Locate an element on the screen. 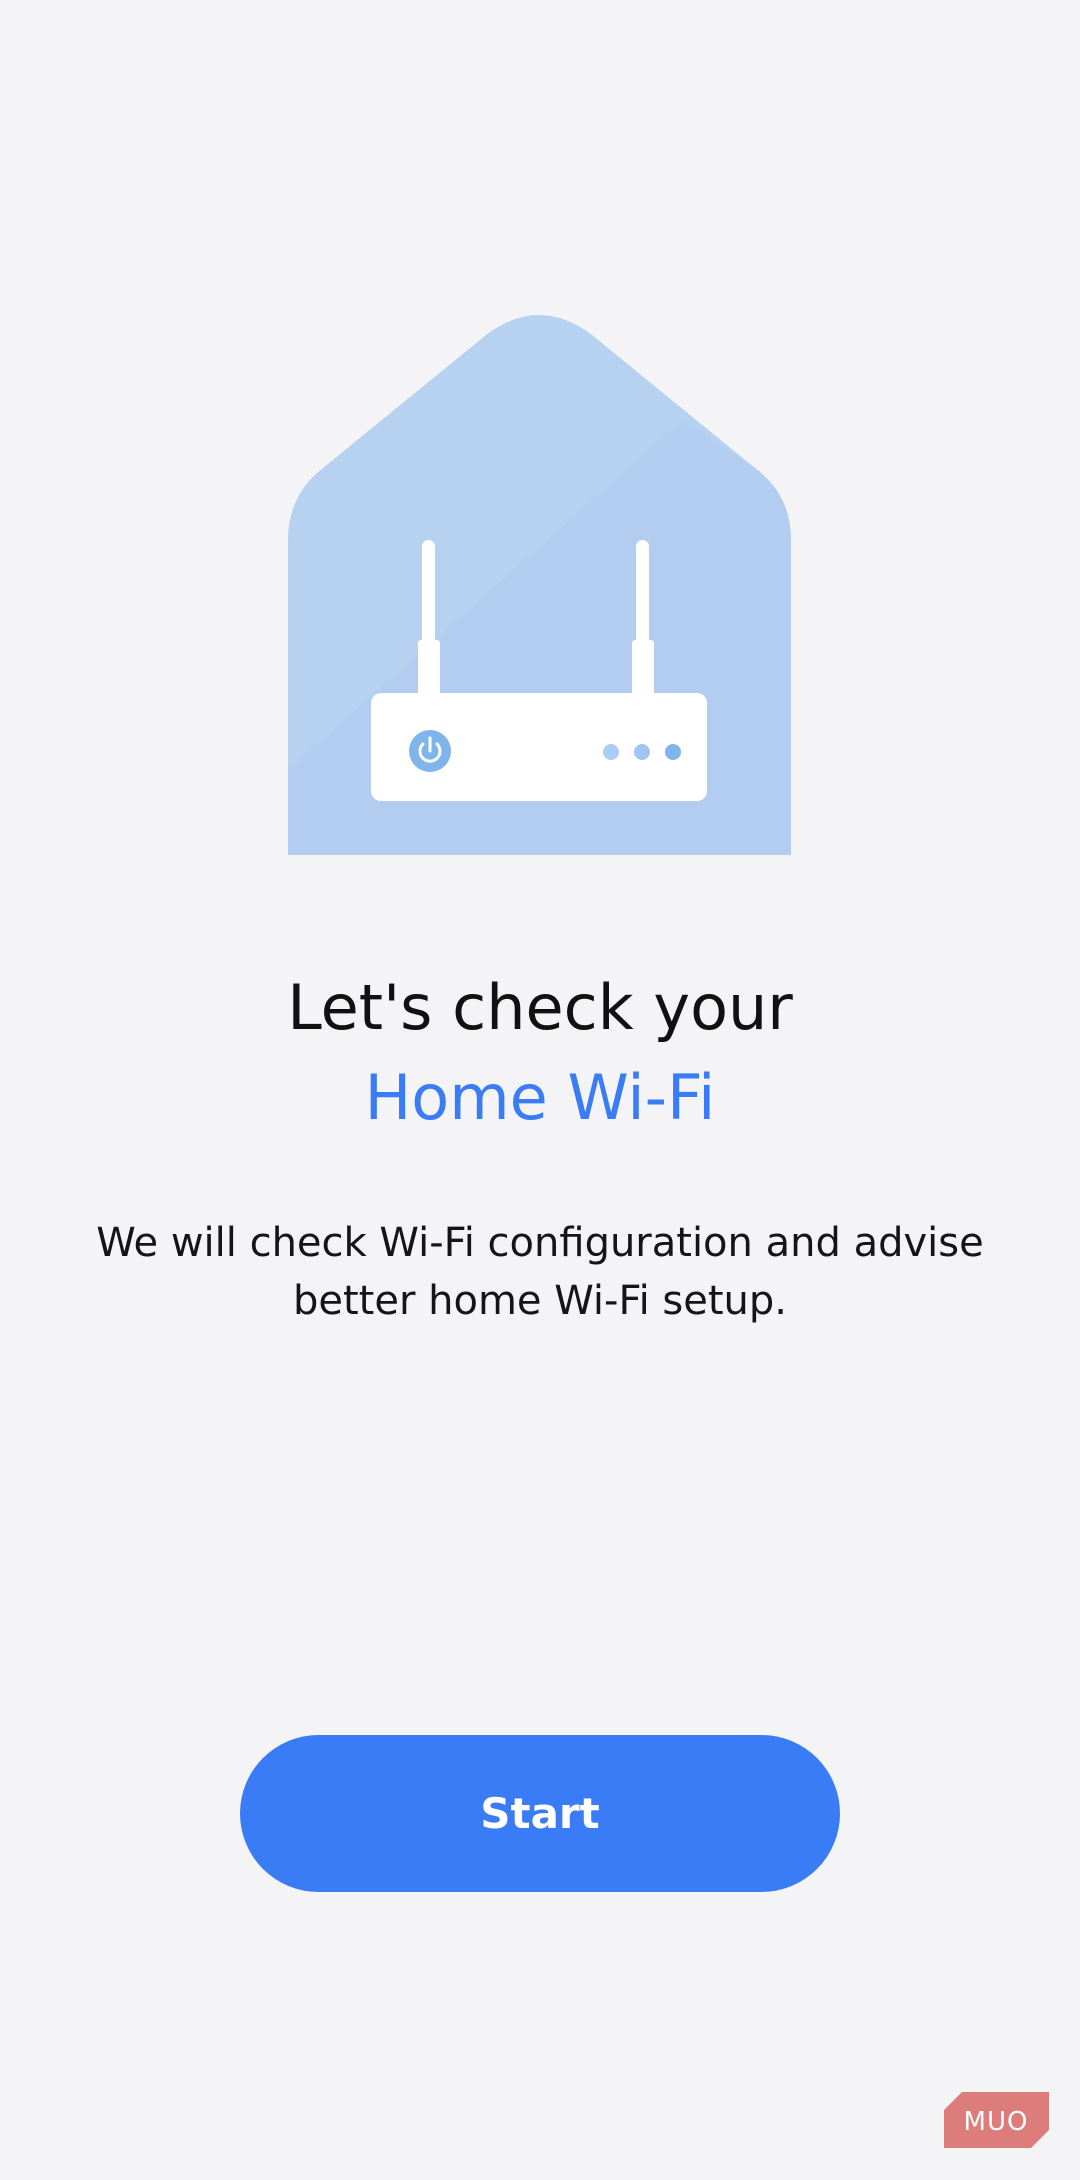  muo-watermark: MUO is located at coordinates (996, 2120).